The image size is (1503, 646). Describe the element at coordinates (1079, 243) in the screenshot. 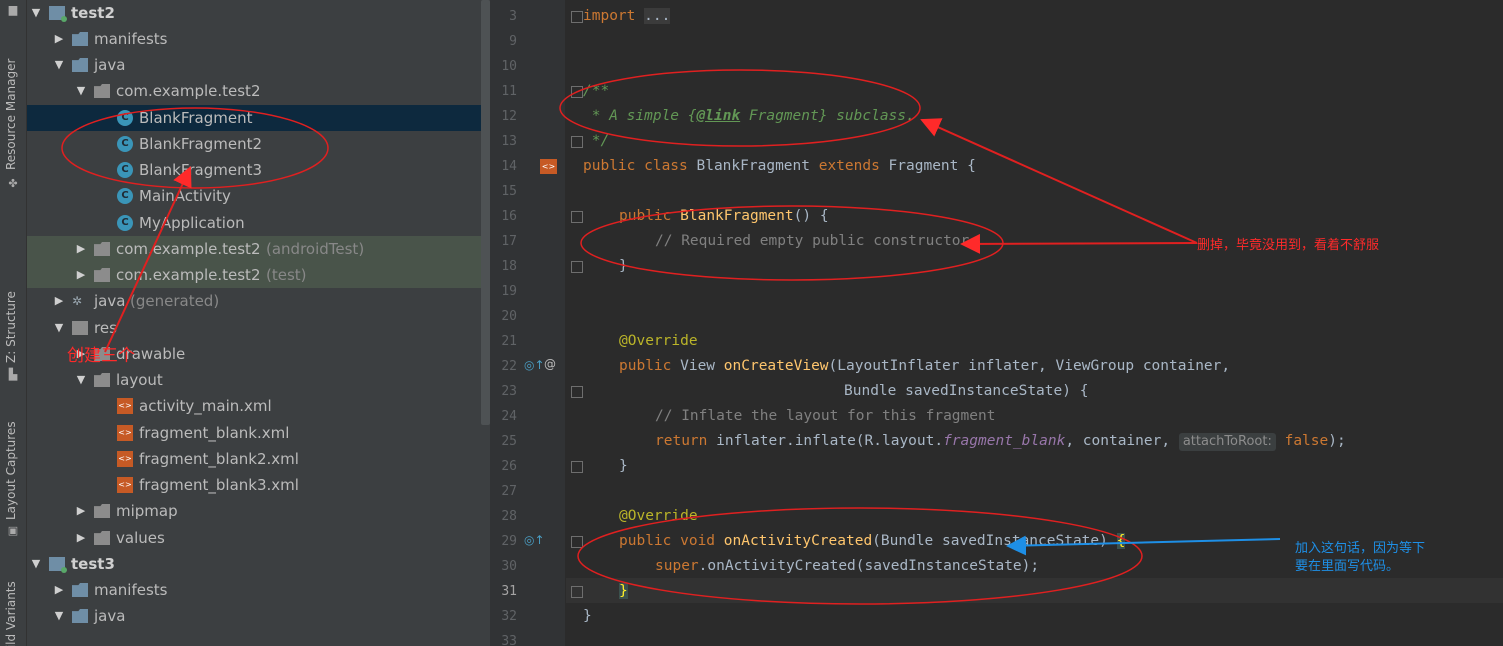

I see `annotation-arrow-constructor` at that location.